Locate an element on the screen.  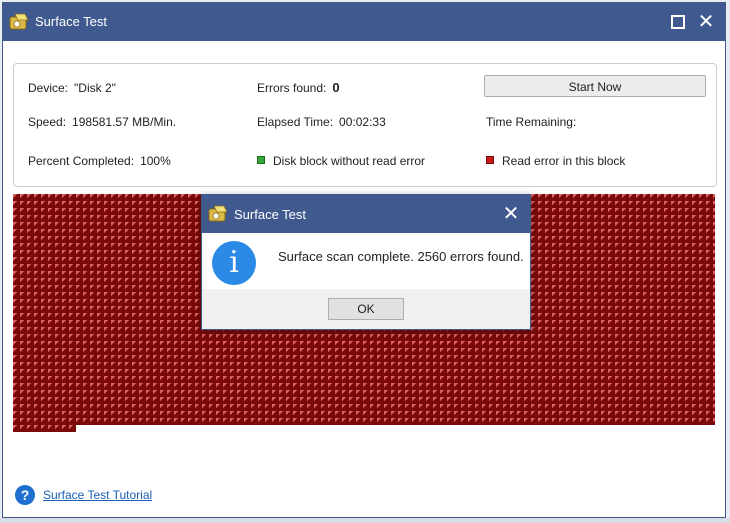
help-icon: ? is located at coordinates (25, 495).